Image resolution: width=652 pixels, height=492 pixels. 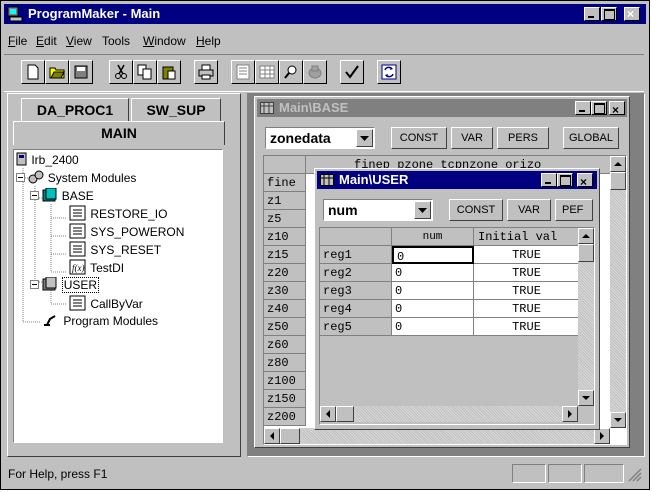 I want to click on new-file-icon, so click(x=33, y=72).